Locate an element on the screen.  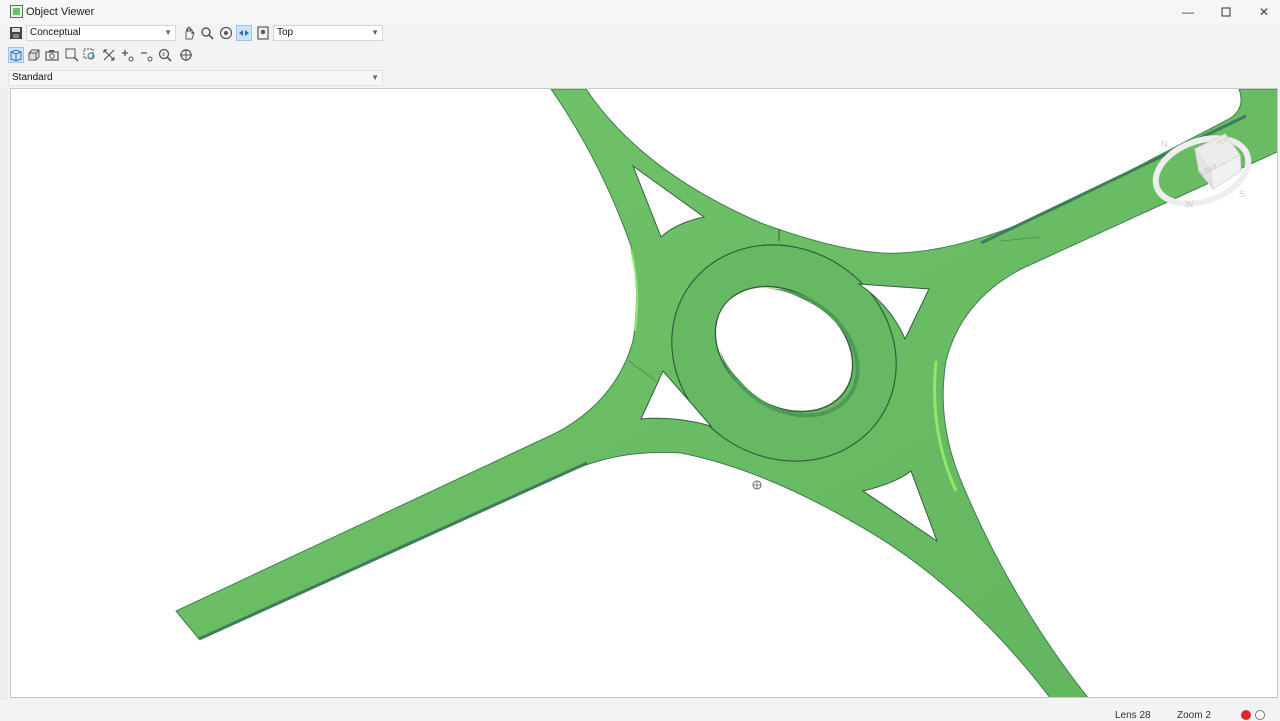
camera-icon is located at coordinates (52, 55).